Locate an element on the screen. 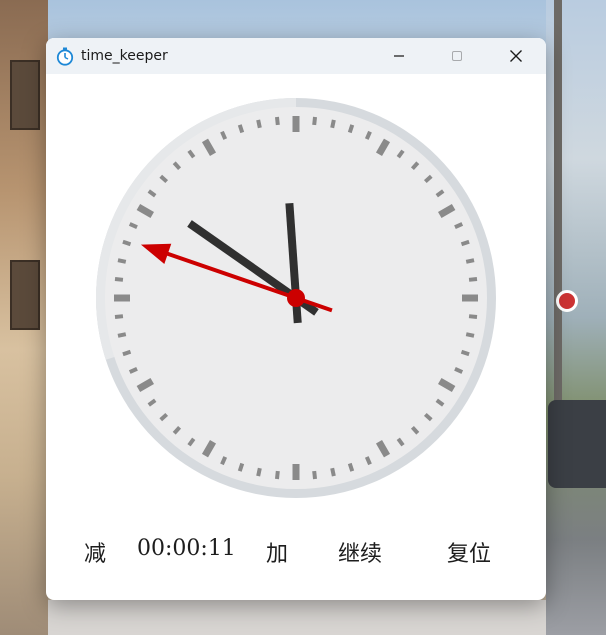 Image resolution: width=606 pixels, height=635 pixels. clock-center is located at coordinates (296, 298).